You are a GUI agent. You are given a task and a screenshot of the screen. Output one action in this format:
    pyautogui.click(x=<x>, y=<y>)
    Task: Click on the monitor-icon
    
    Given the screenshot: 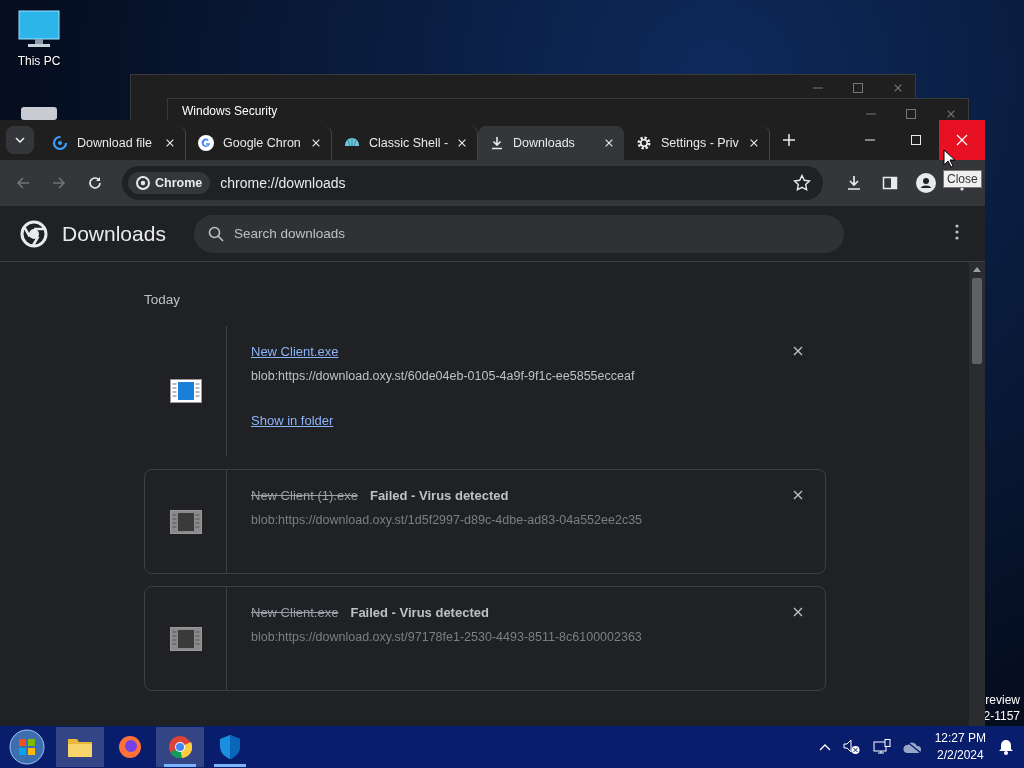 What is the action you would take?
    pyautogui.click(x=39, y=30)
    